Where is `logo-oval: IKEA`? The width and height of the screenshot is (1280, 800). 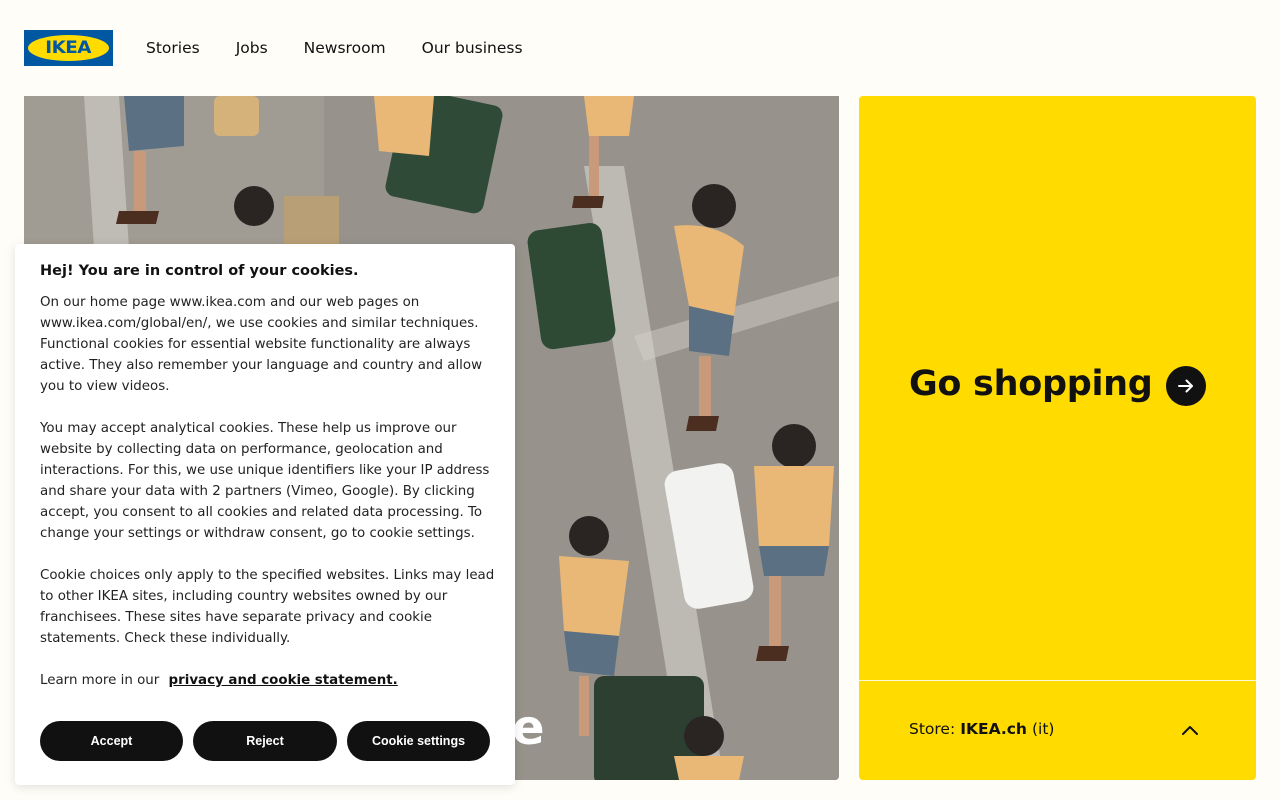
logo-oval: IKEA is located at coordinates (68, 48).